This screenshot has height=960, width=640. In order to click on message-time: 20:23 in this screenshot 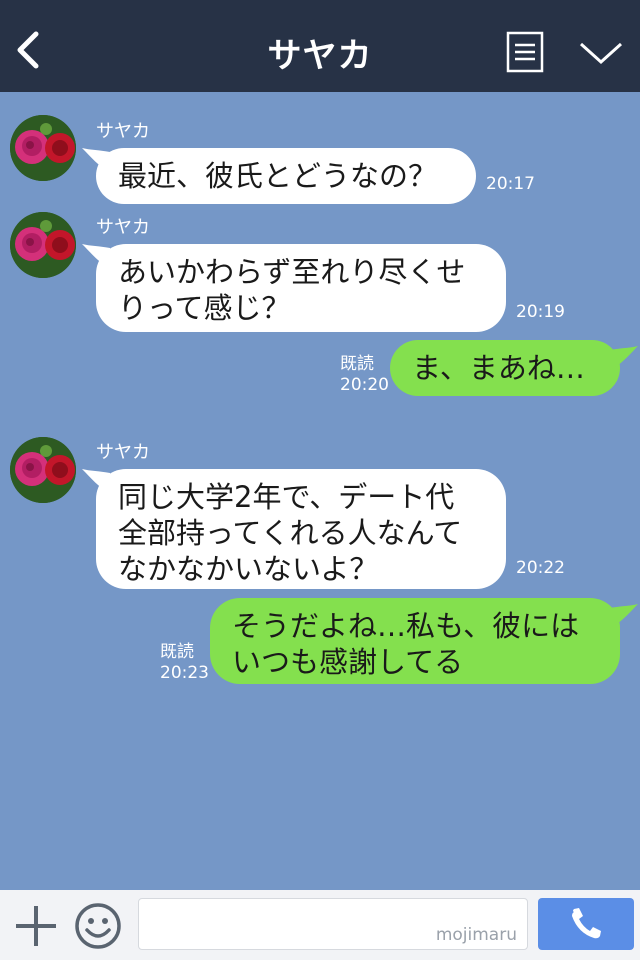, I will do `click(184, 673)`.